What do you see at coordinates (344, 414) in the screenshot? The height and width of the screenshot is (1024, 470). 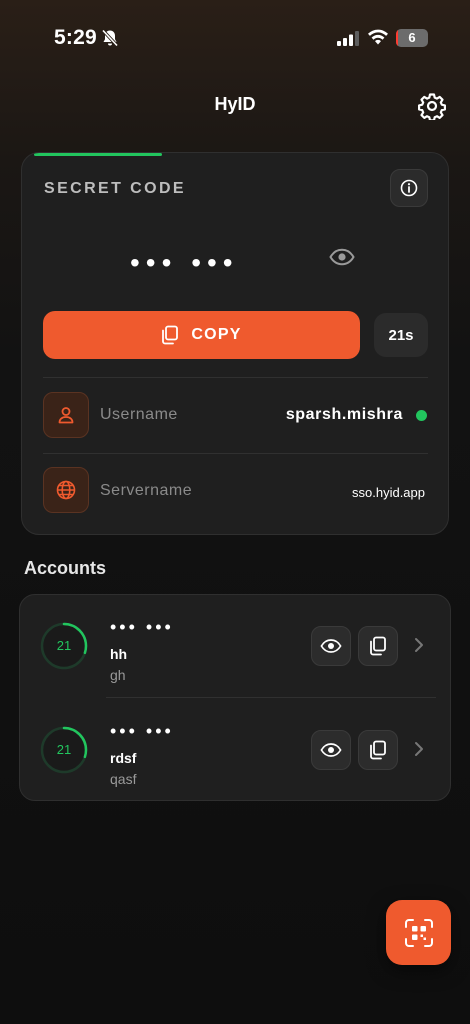 I see `username-value: sparsh.mishra` at bounding box center [344, 414].